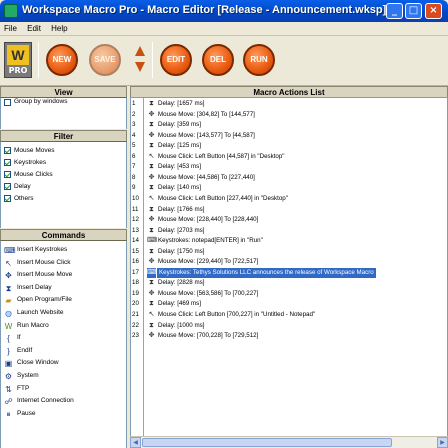 The image size is (448, 448). I want to click on action-row-number: 13, so click(135, 230).